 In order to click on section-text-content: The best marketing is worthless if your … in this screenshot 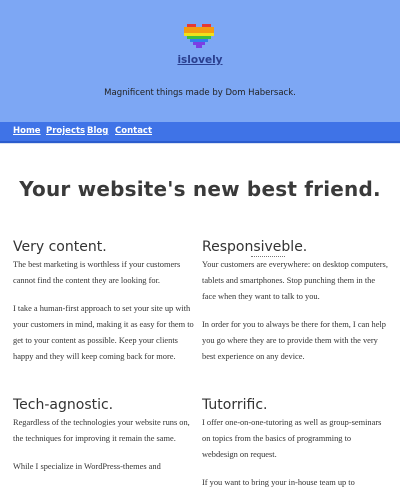, I will do `click(106, 317)`.